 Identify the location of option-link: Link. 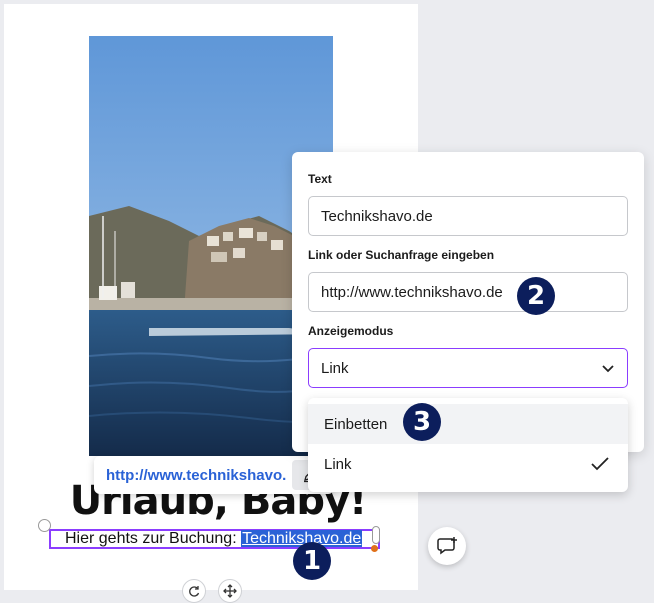
(468, 464).